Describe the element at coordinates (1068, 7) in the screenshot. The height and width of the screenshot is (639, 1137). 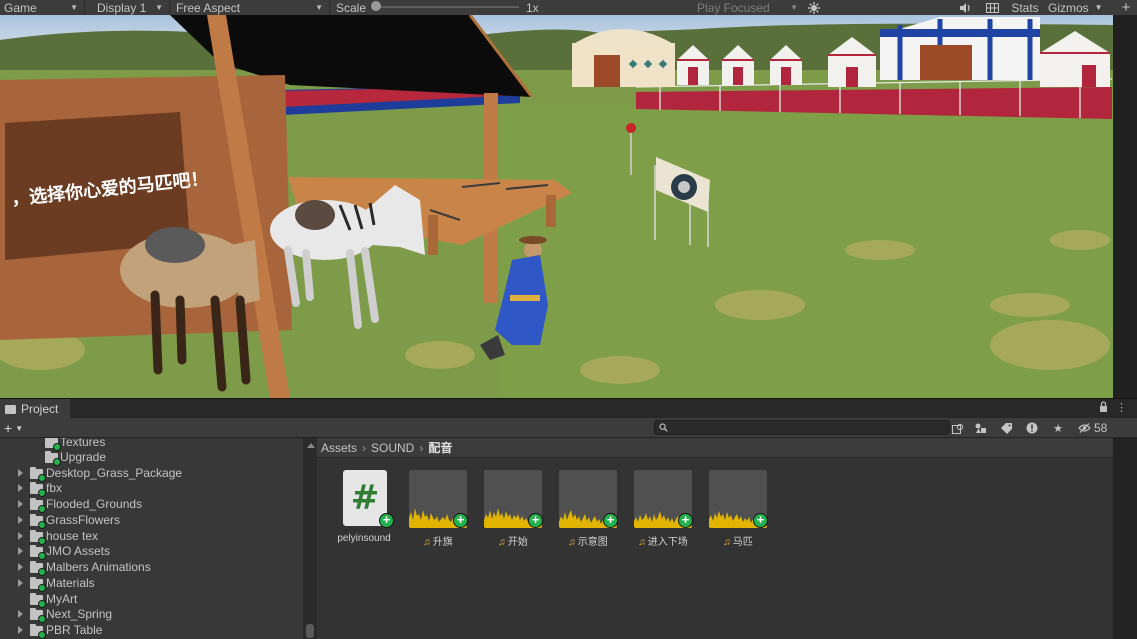
I see `gizmos-label: Gizmos` at that location.